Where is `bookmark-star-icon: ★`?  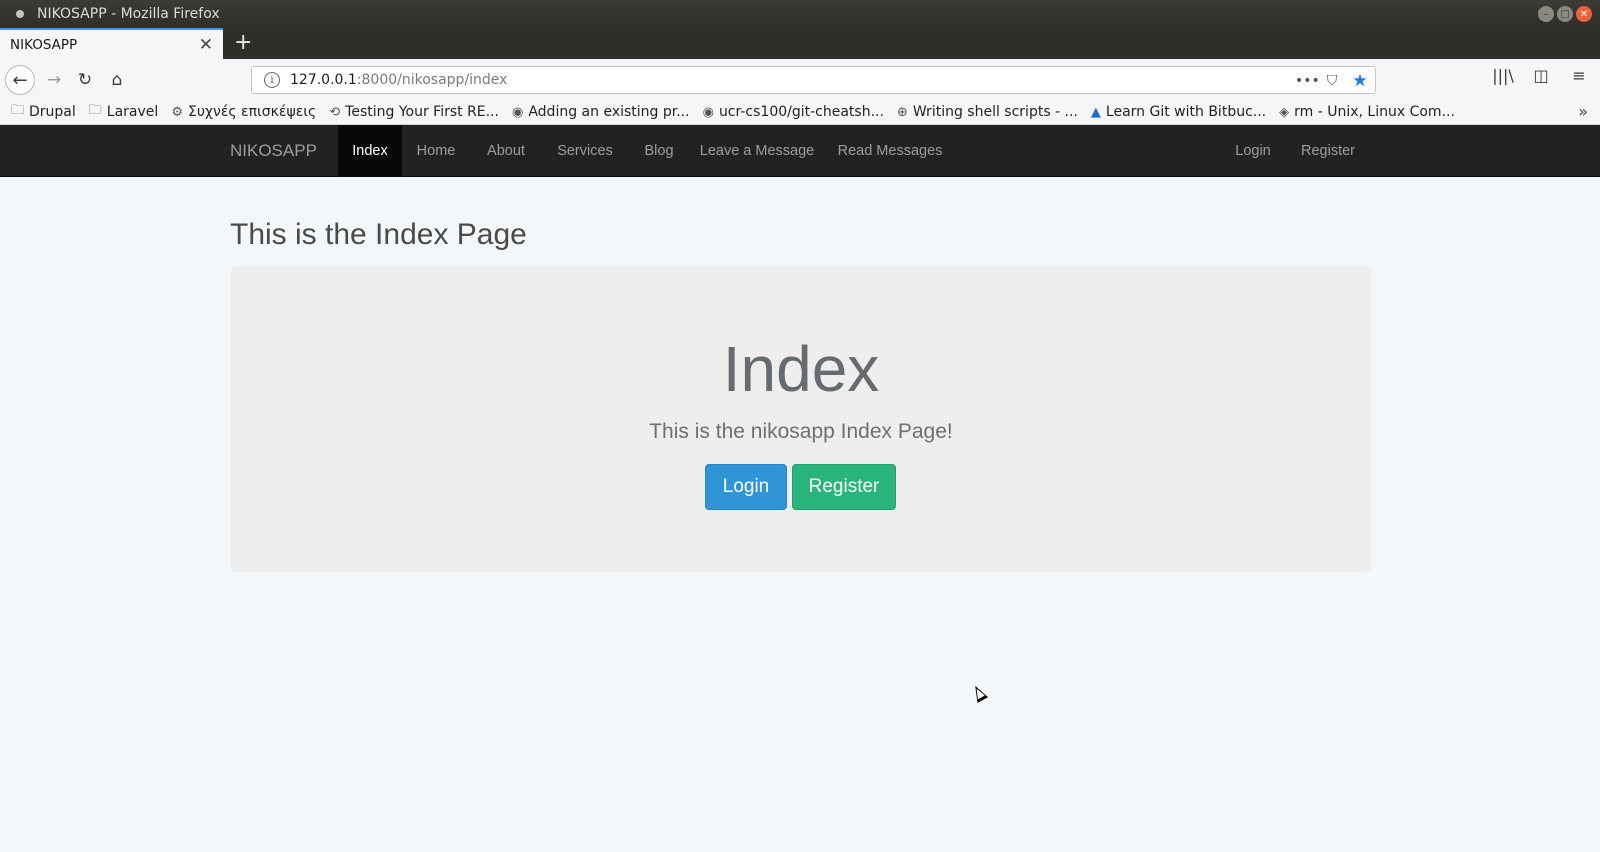
bookmark-star-icon: ★ is located at coordinates (1360, 81).